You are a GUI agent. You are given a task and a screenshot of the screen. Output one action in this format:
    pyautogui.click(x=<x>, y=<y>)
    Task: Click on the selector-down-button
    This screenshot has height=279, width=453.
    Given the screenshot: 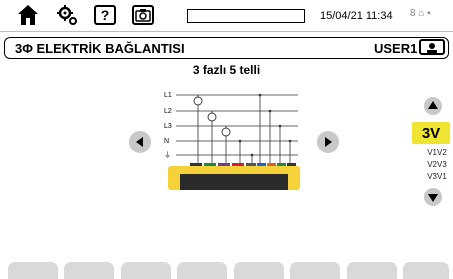 What is the action you would take?
    pyautogui.click(x=433, y=199)
    